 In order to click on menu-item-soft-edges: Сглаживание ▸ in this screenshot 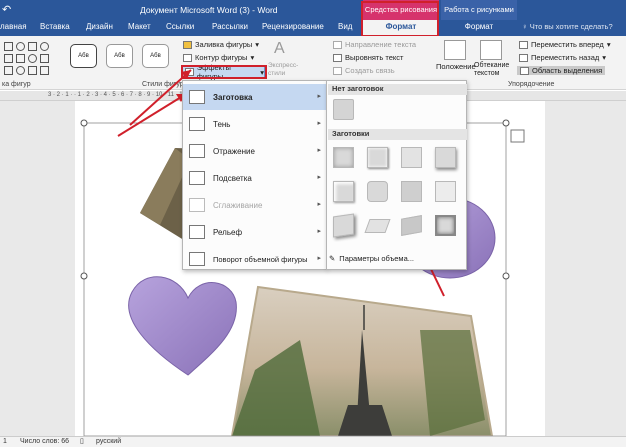, I will do `click(254, 205)`.